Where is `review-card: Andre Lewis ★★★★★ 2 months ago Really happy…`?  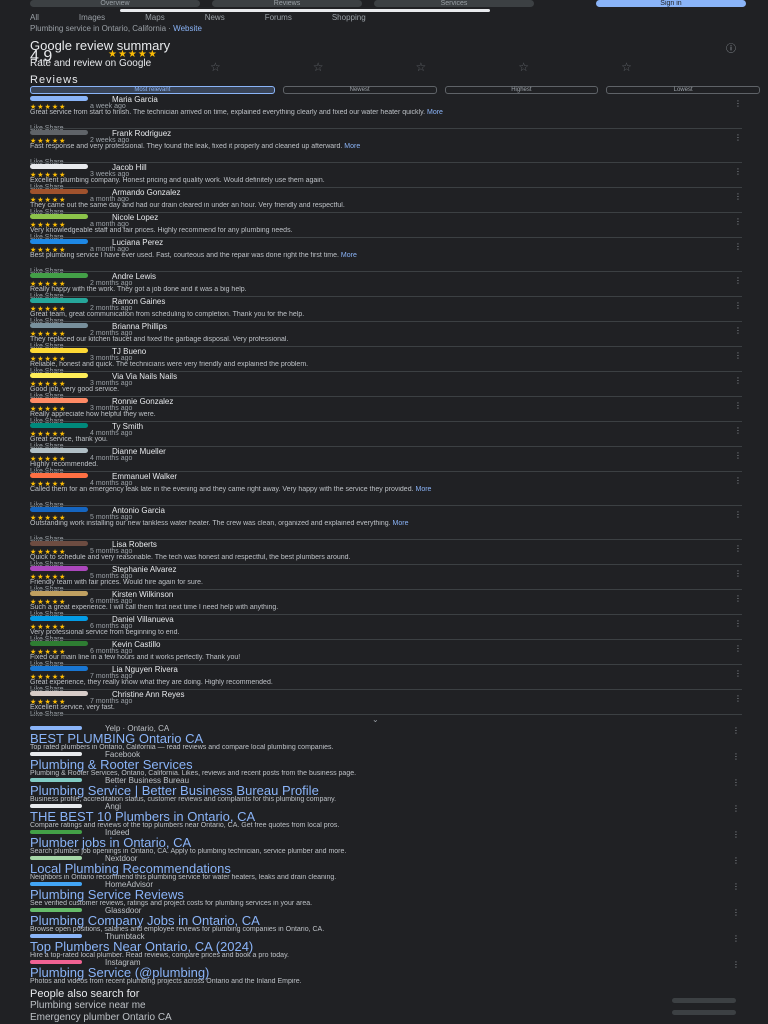 review-card: Andre Lewis ★★★★★ 2 months ago Really happy… is located at coordinates (386, 286).